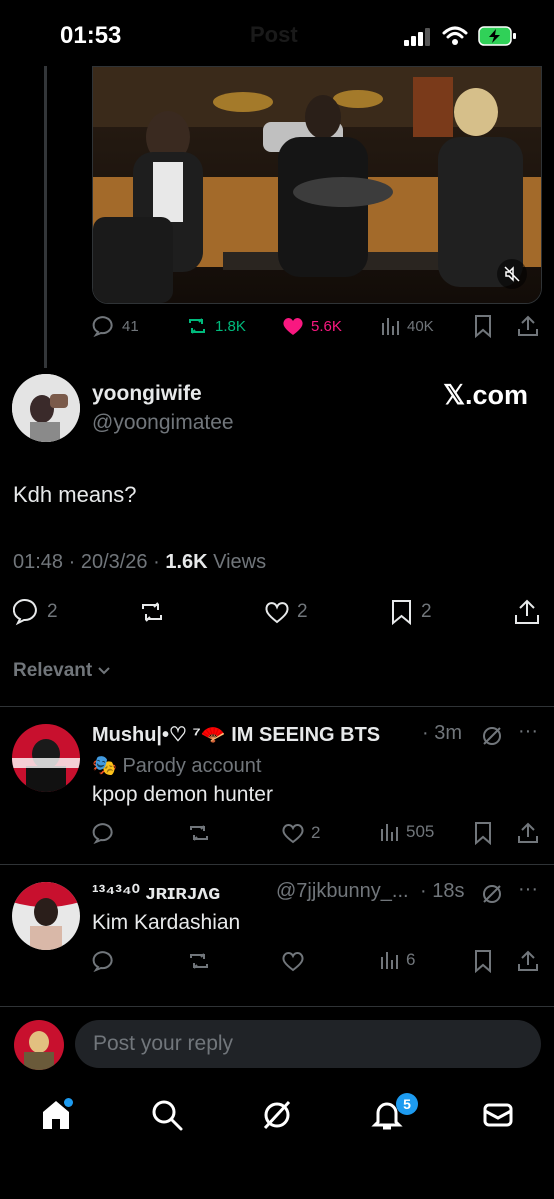 The image size is (554, 1199). I want to click on tweet-timestamp: 01:48 · 20/3/26 ·, so click(89, 562).